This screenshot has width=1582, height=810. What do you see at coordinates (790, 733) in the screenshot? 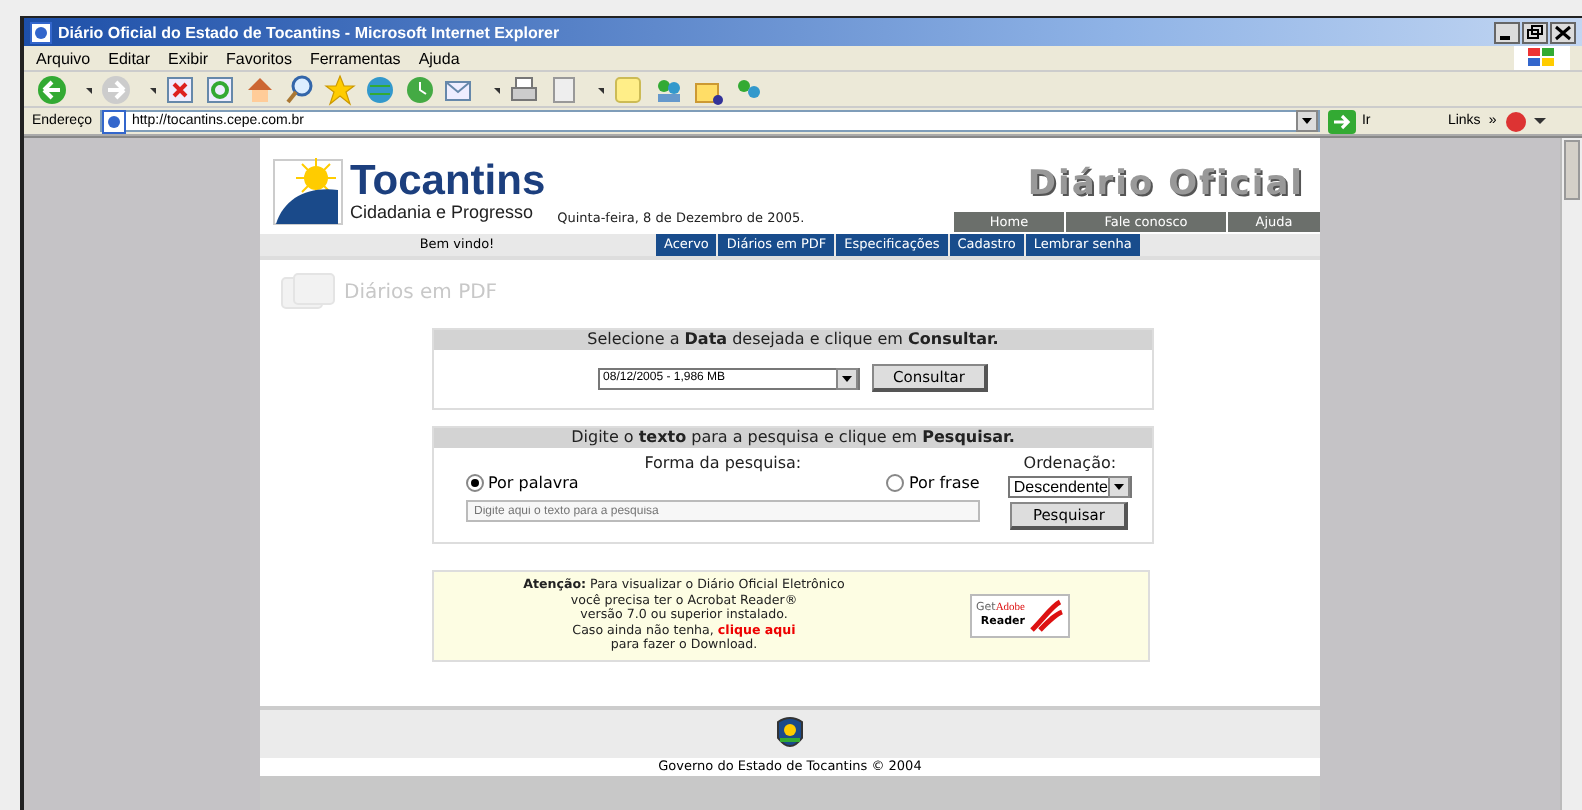
I see `emblem-icon` at bounding box center [790, 733].